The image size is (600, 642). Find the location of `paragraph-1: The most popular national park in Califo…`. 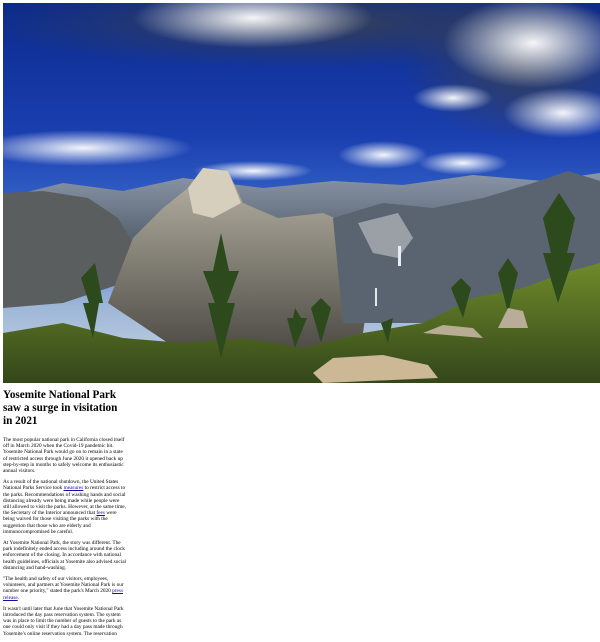

paragraph-1: The most popular national park in Califo… is located at coordinates (65, 455).